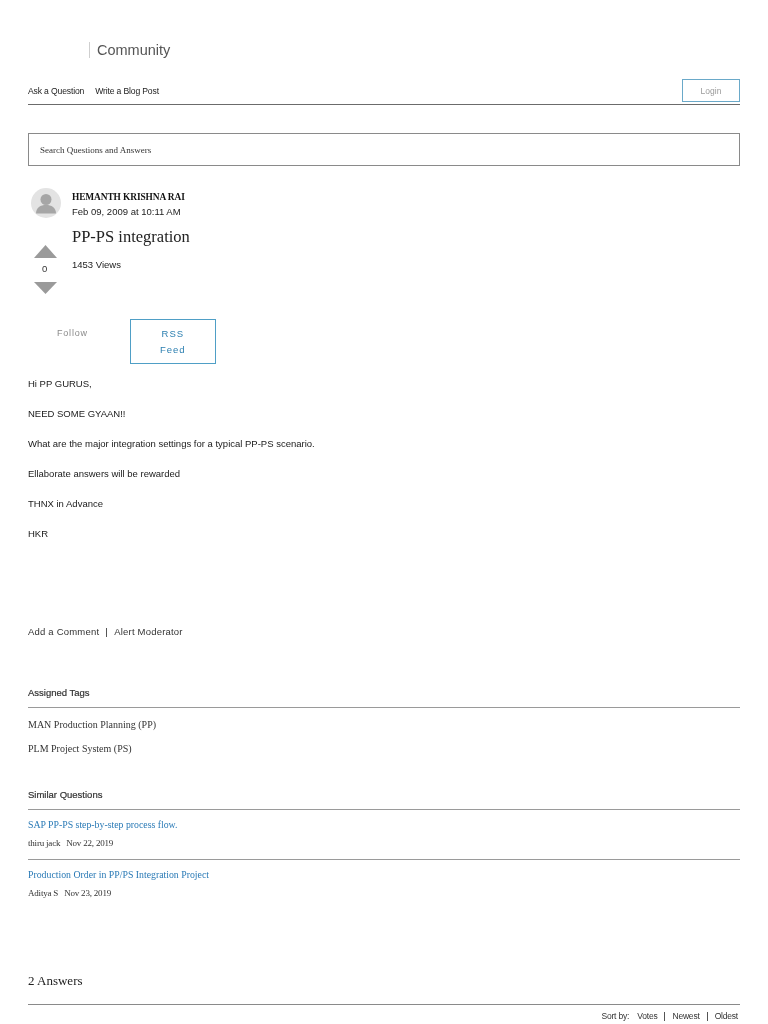 This screenshot has height=1024, width=768. I want to click on body-text: Hi PP GURUS,, so click(60, 384).